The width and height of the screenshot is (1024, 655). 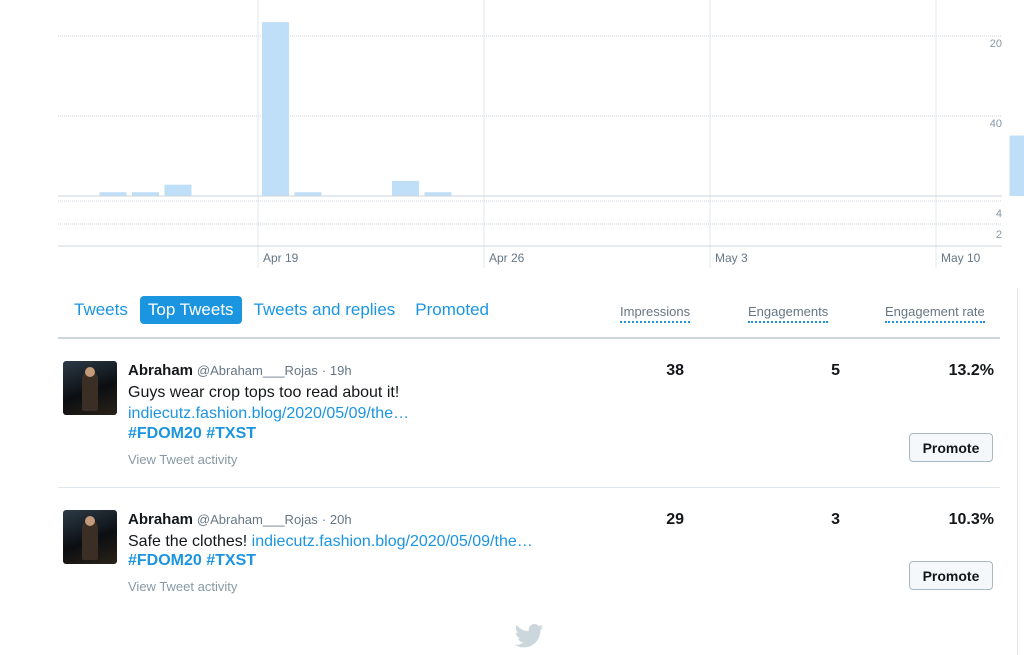 What do you see at coordinates (999, 235) in the screenshot?
I see `y-tick-label: 2` at bounding box center [999, 235].